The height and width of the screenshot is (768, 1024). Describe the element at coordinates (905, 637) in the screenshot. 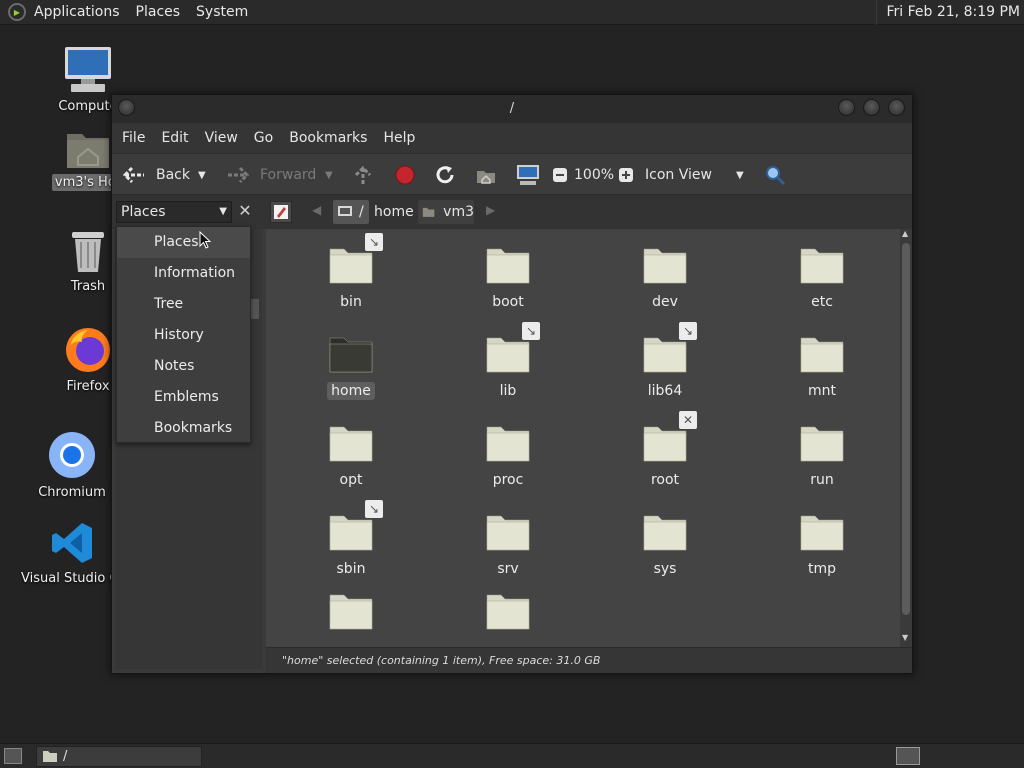

I see `scroll-down-arrow-icon: ▼` at that location.